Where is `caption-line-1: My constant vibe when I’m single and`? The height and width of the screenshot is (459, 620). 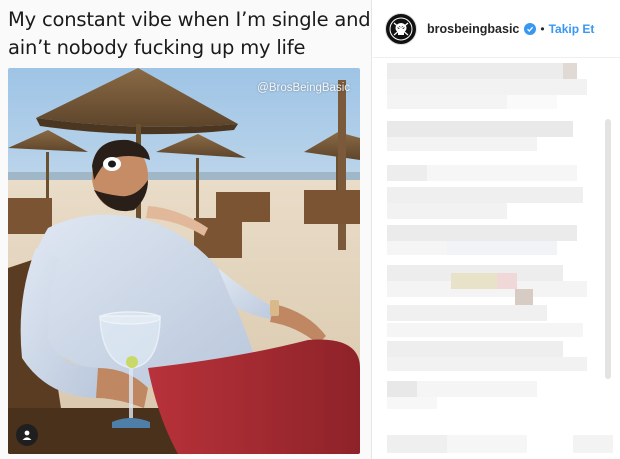 caption-line-1: My constant vibe when I’m single and is located at coordinates (189, 19).